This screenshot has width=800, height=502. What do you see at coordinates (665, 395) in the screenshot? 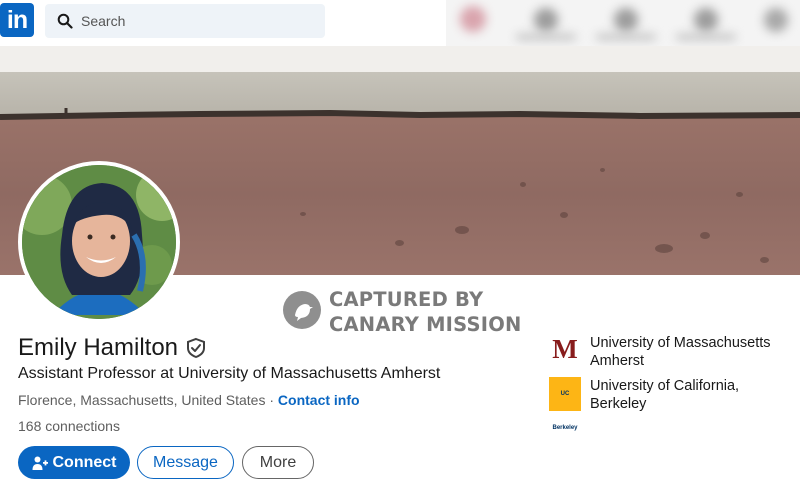
I see `education-name: University of California, Berkeley` at bounding box center [665, 395].